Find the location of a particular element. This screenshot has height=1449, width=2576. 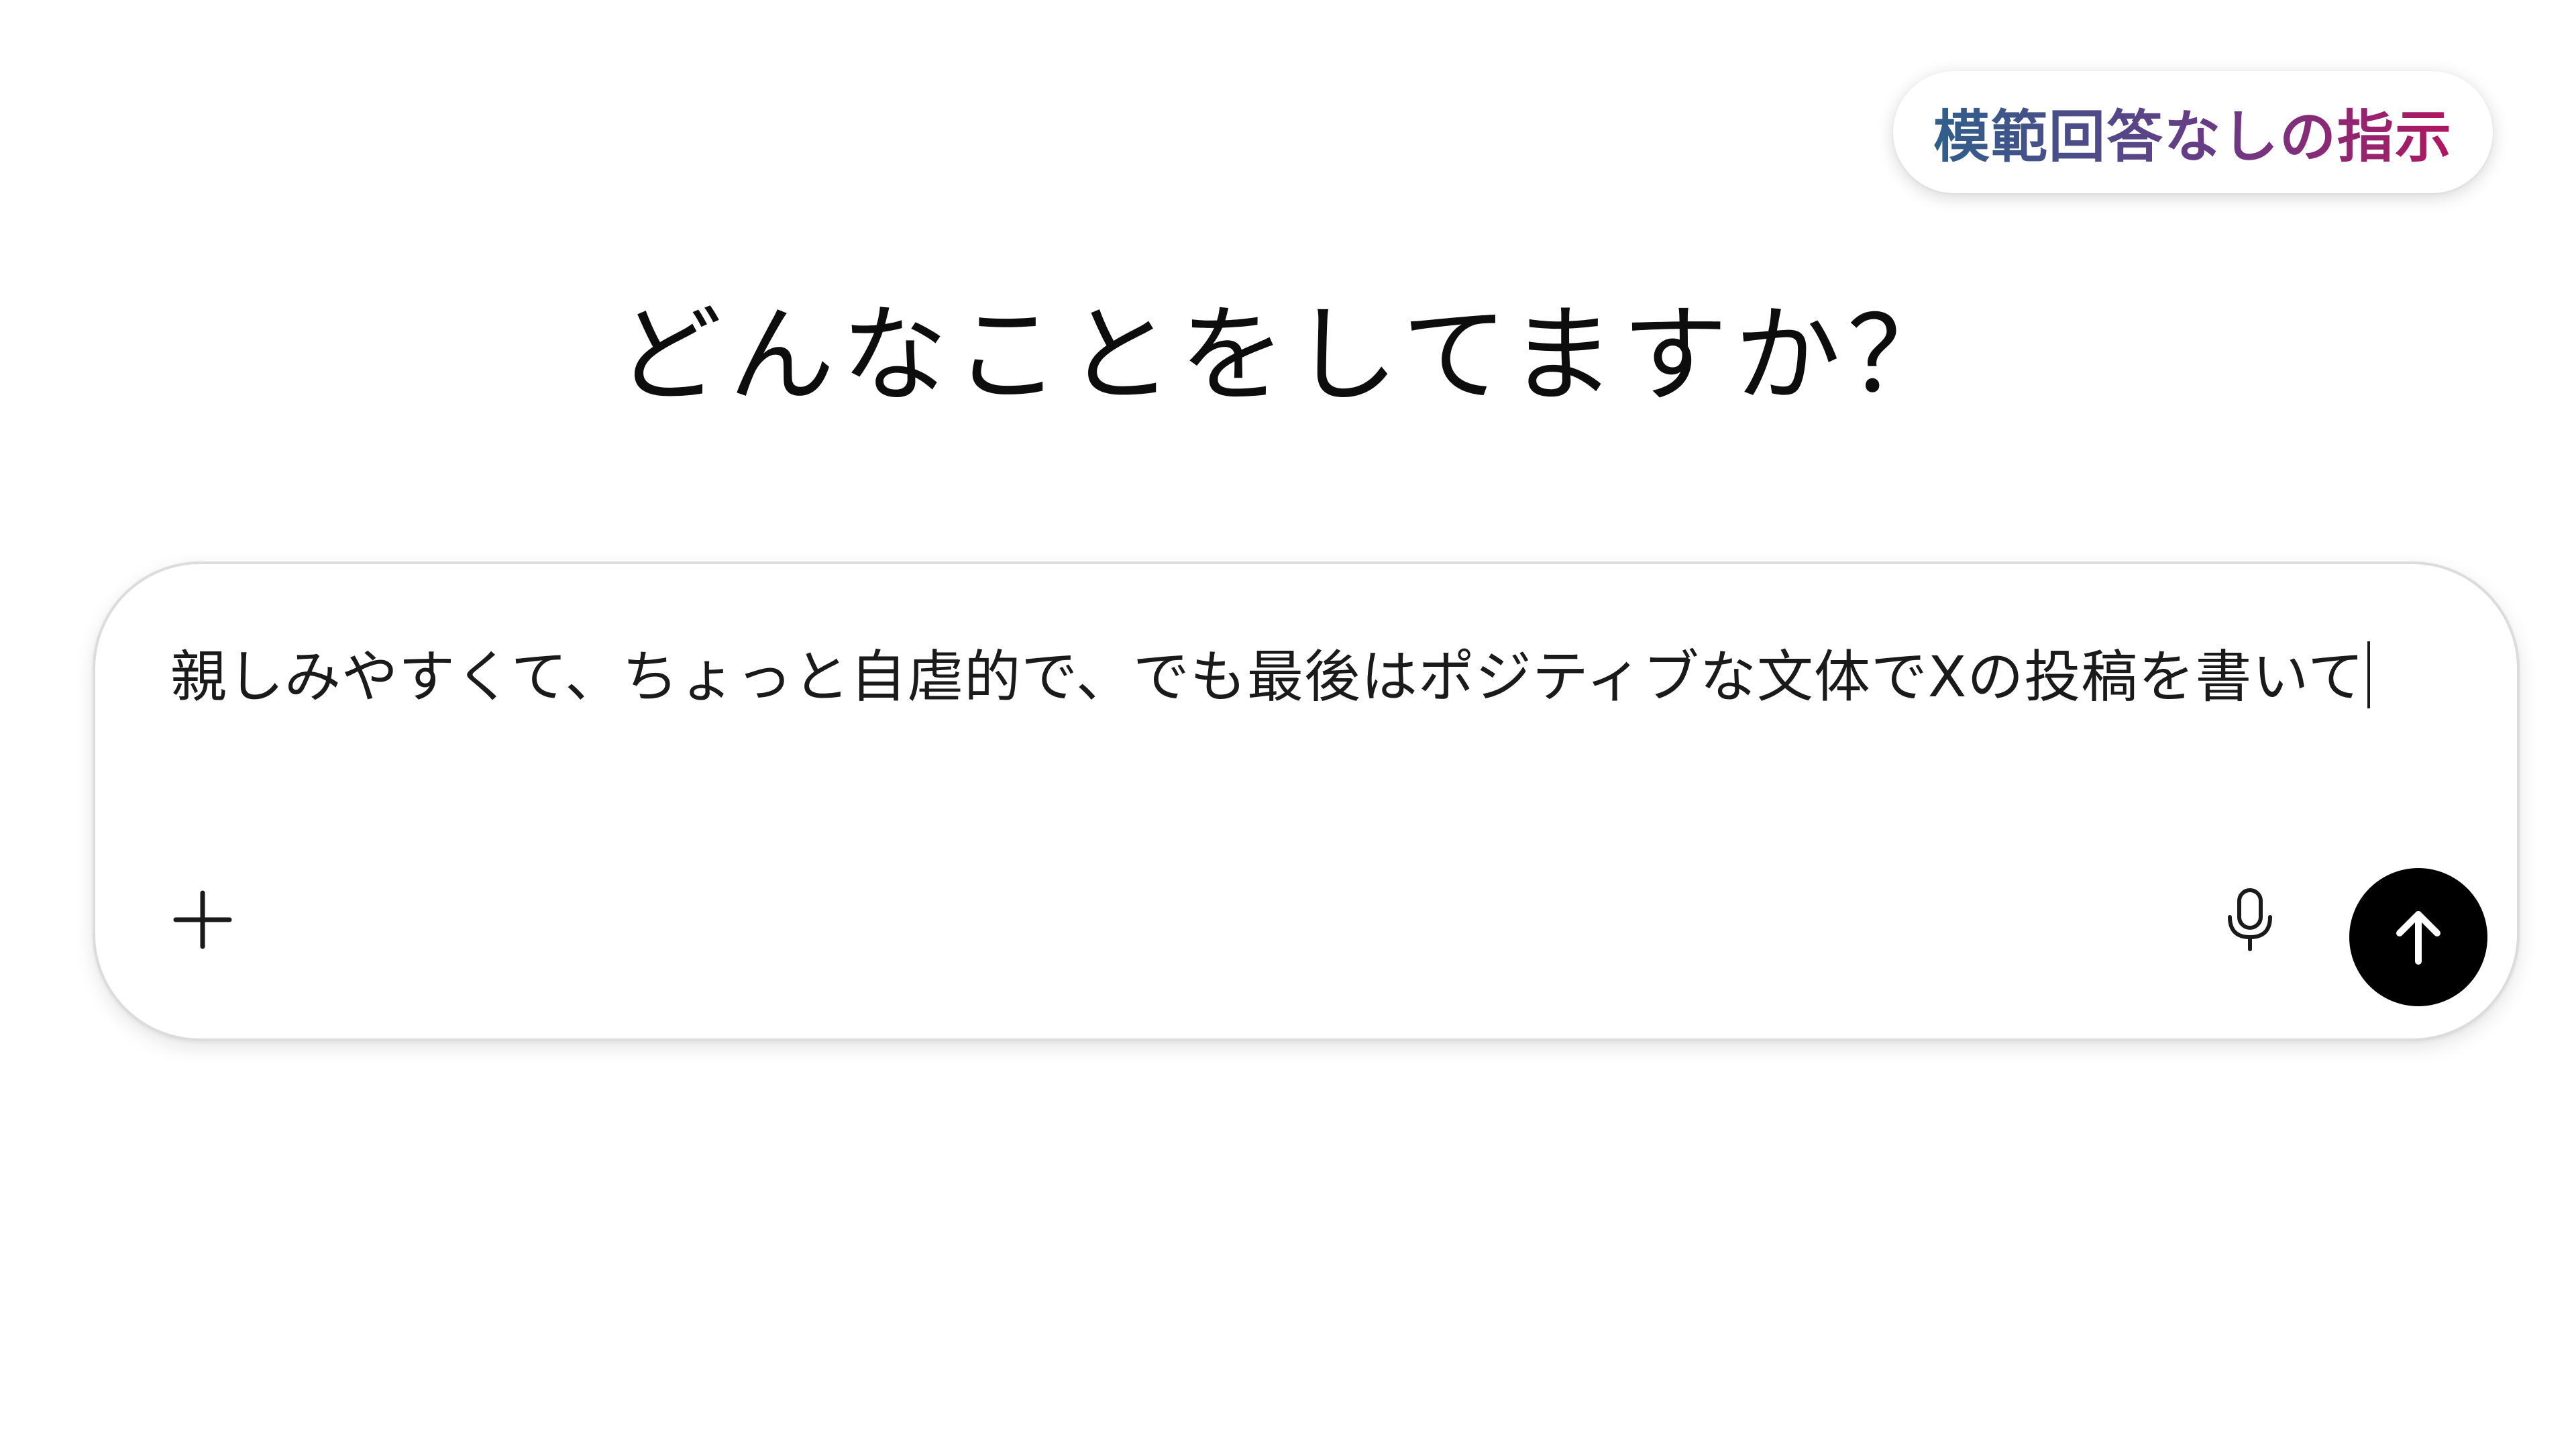

instruction-type-badge: 模範回答なしの指示 is located at coordinates (2193, 132).